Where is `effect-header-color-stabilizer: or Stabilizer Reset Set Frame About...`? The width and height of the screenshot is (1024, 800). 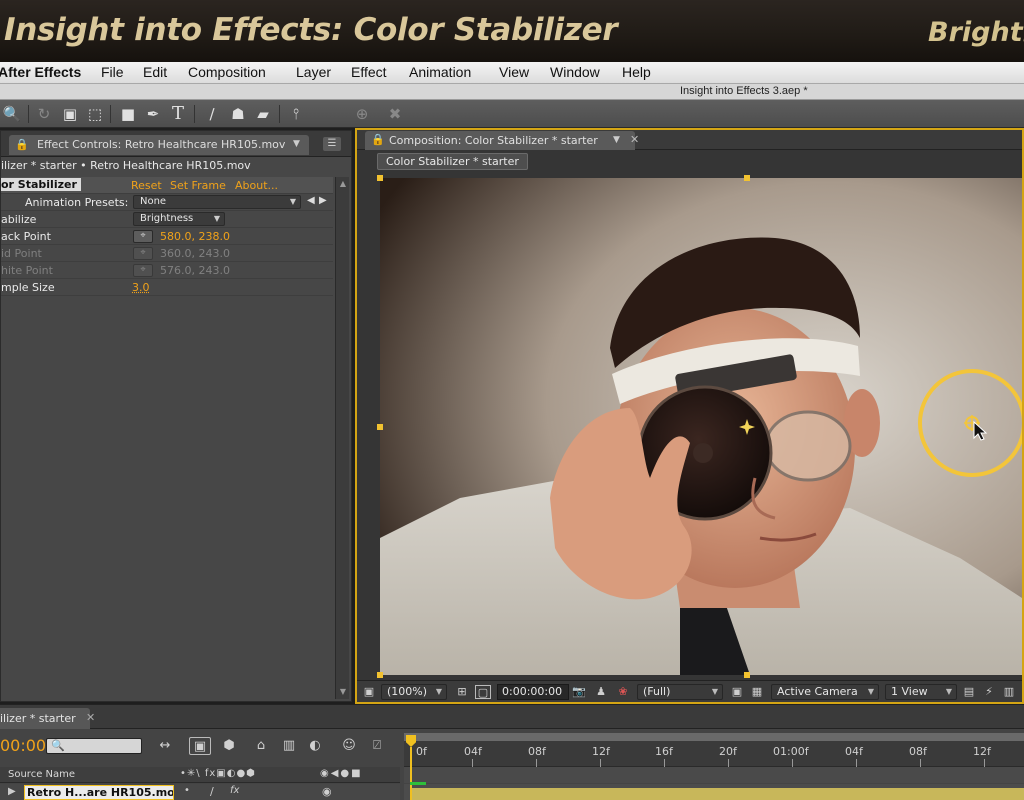 effect-header-color-stabilizer: or Stabilizer Reset Set Frame About... is located at coordinates (167, 185).